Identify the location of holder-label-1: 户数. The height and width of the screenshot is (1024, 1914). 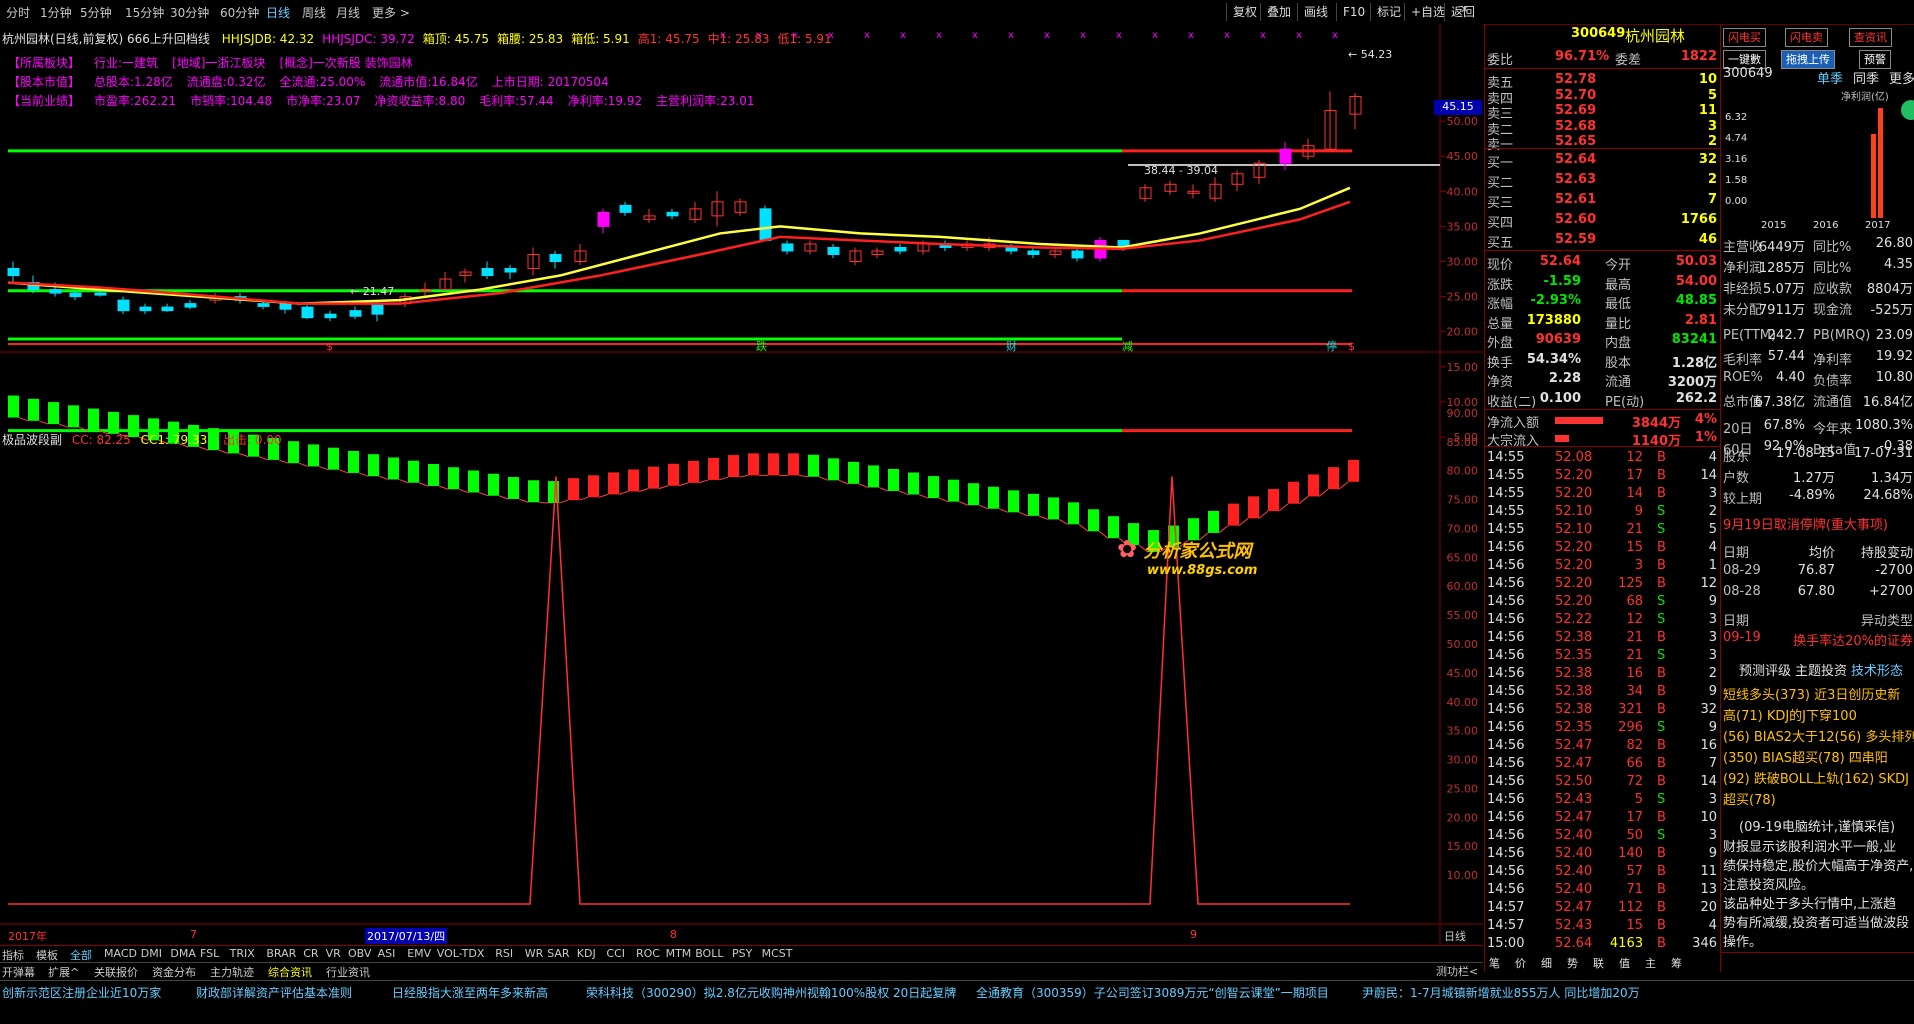
(1736, 478).